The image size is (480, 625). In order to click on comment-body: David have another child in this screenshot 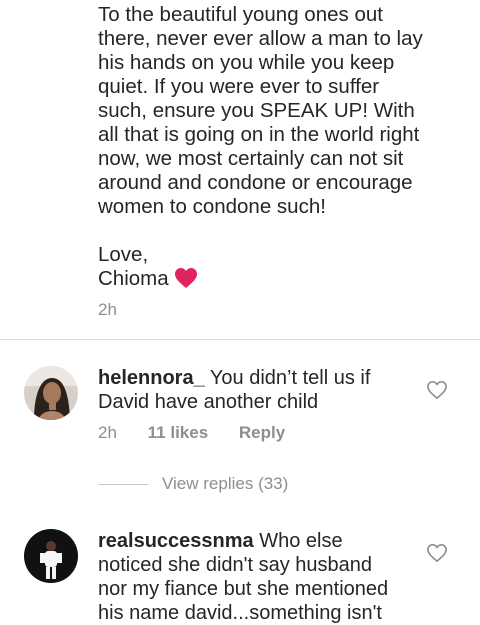, I will do `click(208, 402)`.